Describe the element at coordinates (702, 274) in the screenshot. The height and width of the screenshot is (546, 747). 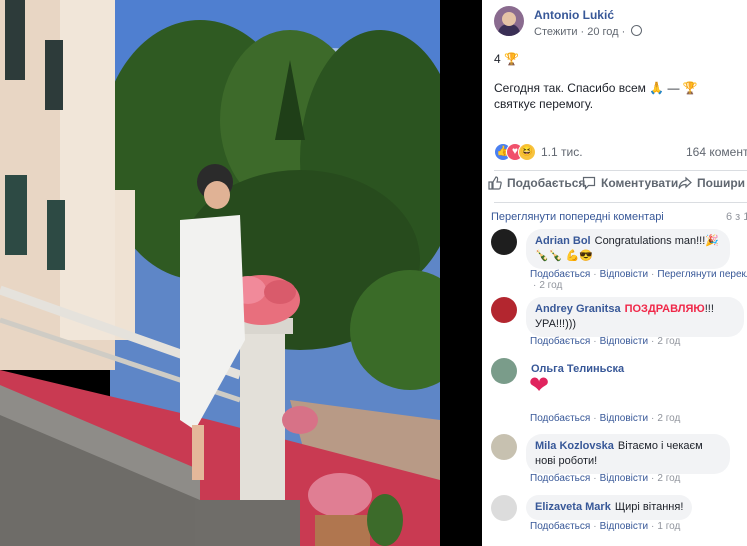
I see `see-translation-link: Переглянути перекла` at that location.